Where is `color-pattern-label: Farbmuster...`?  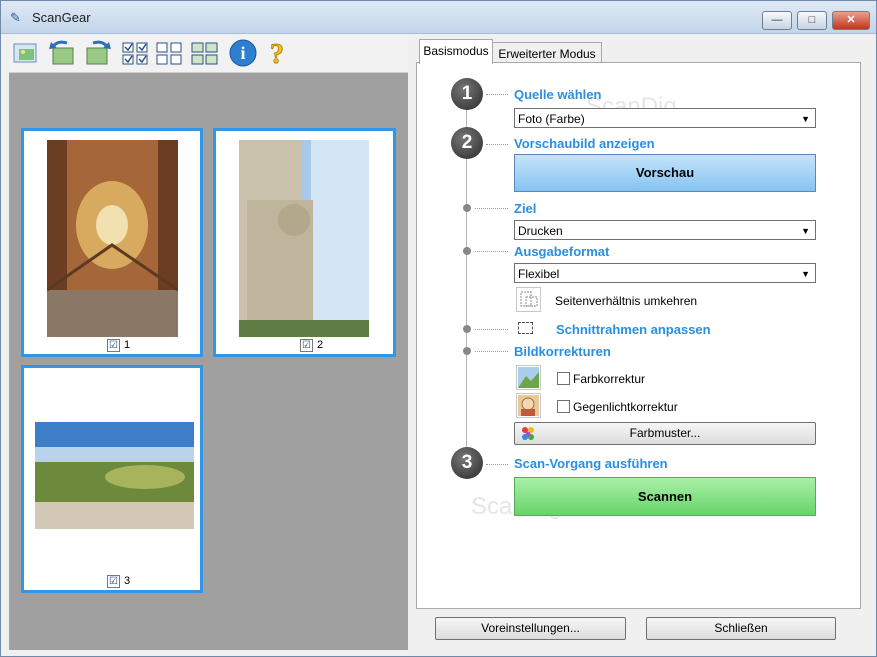 color-pattern-label: Farbmuster... is located at coordinates (665, 433).